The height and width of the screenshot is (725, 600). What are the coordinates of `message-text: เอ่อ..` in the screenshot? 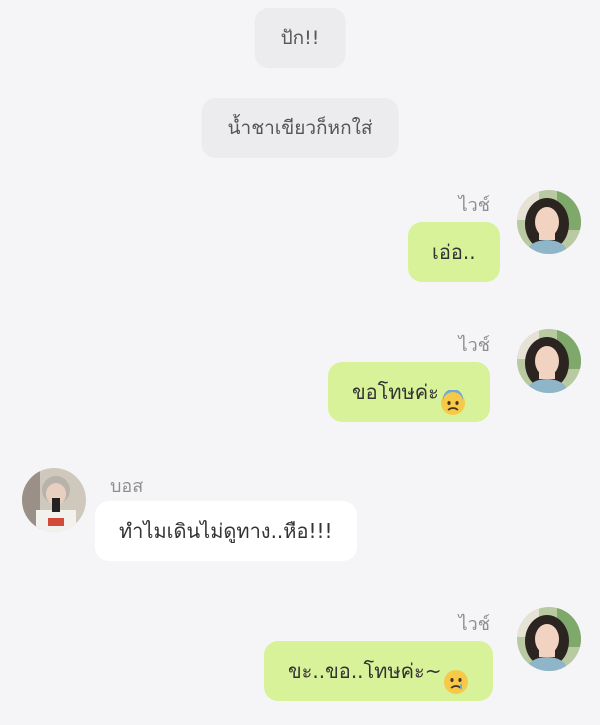 It's located at (454, 252).